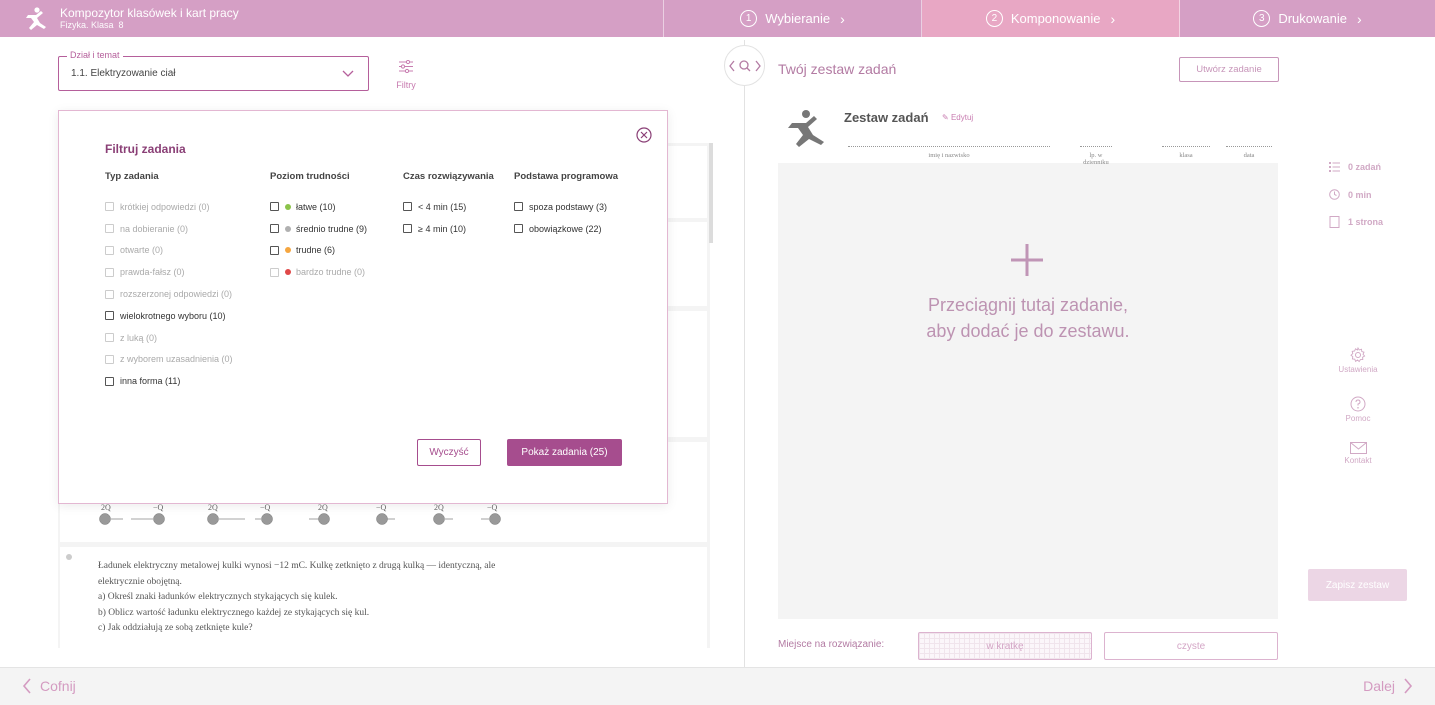 Image resolution: width=1435 pixels, height=705 pixels. I want to click on filters-button: Filtry, so click(406, 74).